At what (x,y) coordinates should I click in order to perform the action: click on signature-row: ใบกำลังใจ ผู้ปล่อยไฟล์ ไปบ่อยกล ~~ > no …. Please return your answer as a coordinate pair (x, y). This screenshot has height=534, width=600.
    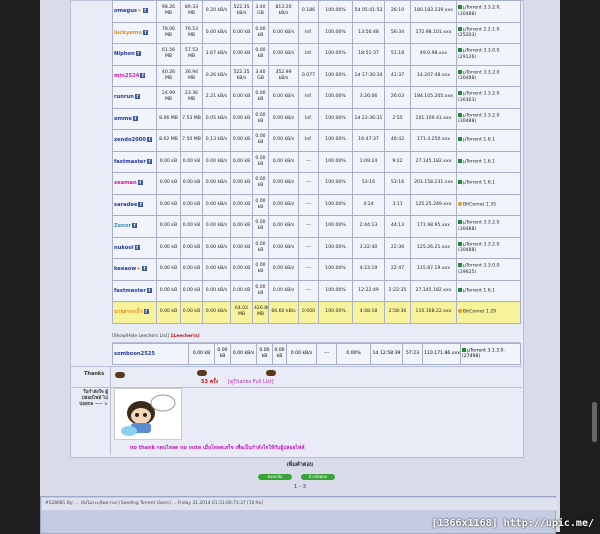
    Looking at the image, I should click on (296, 421).